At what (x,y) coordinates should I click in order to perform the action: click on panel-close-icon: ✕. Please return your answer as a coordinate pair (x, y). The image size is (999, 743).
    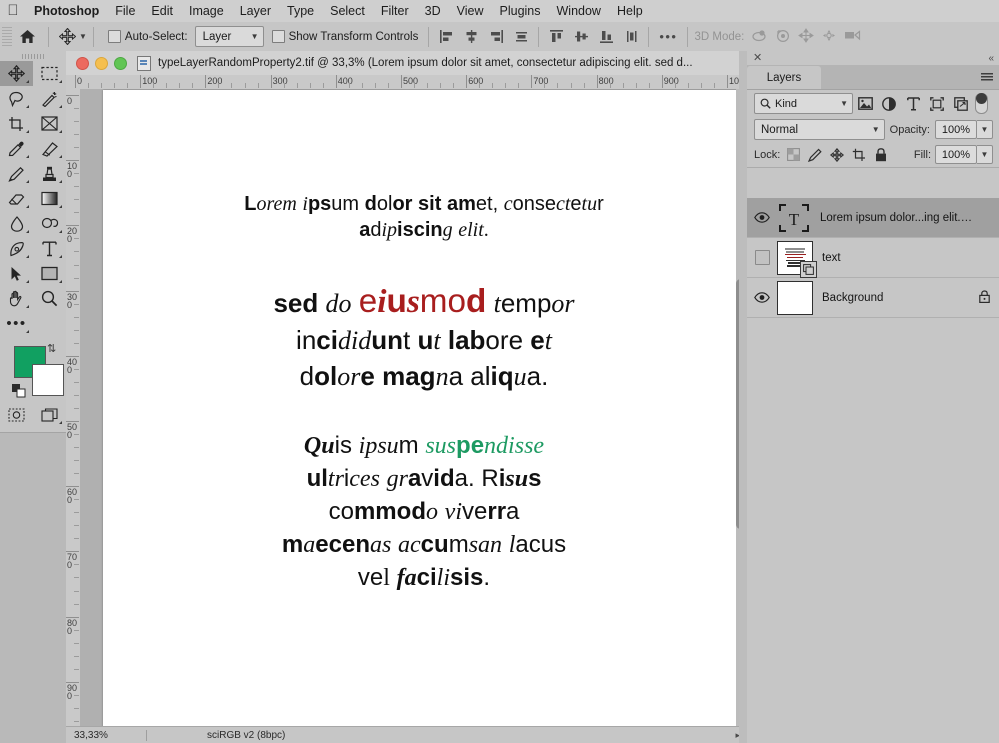
    Looking at the image, I should click on (757, 58).